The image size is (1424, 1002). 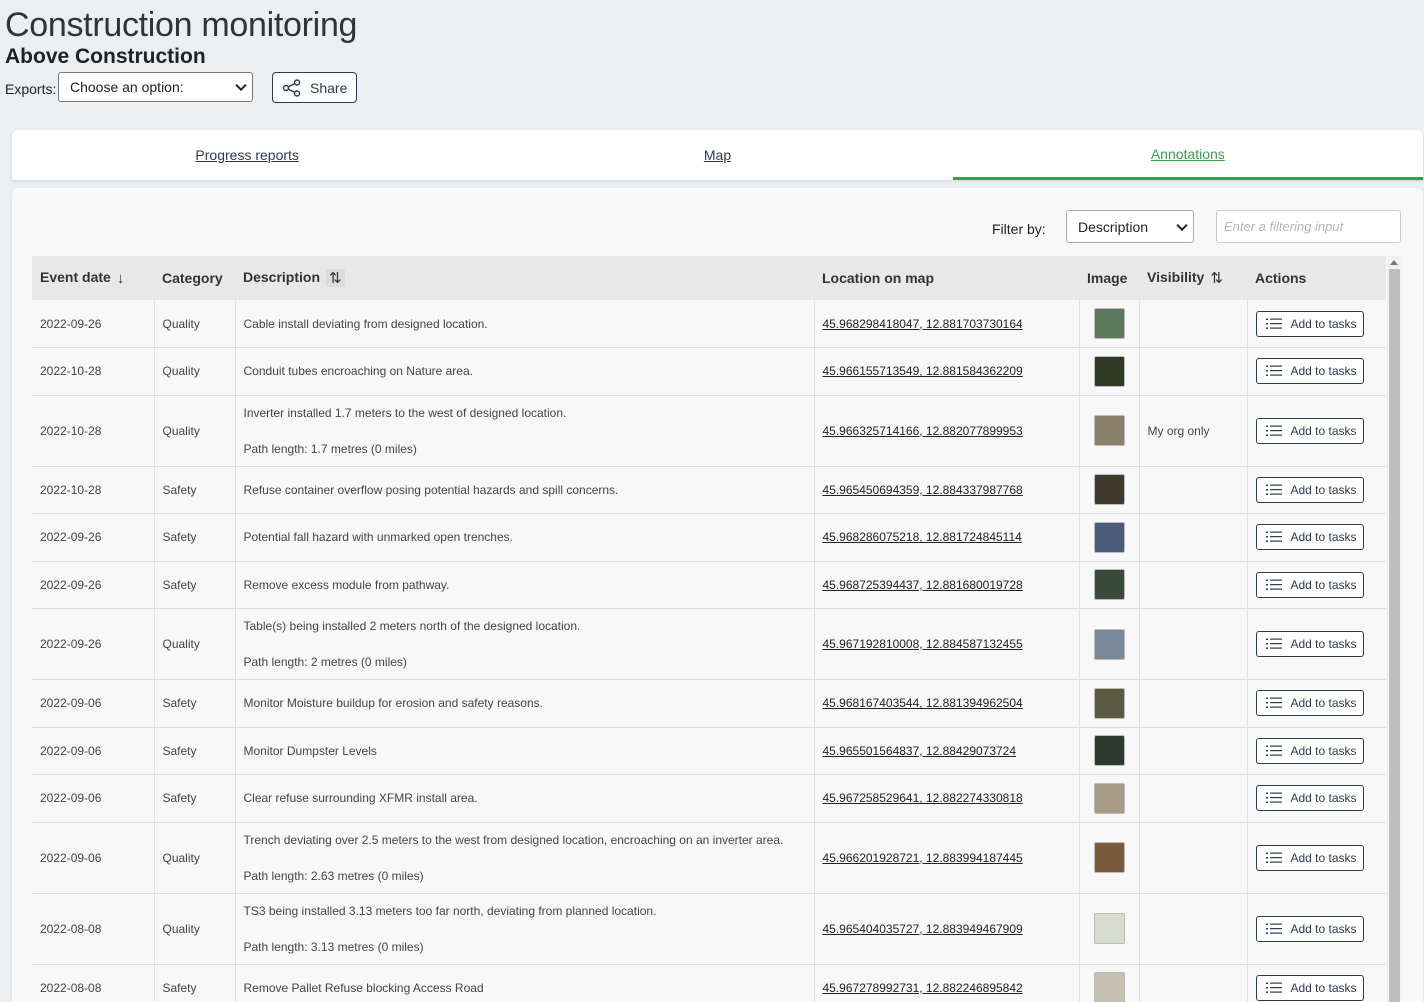 I want to click on location-cell: 45.967278992731, 12.882246895842, so click(x=947, y=983).